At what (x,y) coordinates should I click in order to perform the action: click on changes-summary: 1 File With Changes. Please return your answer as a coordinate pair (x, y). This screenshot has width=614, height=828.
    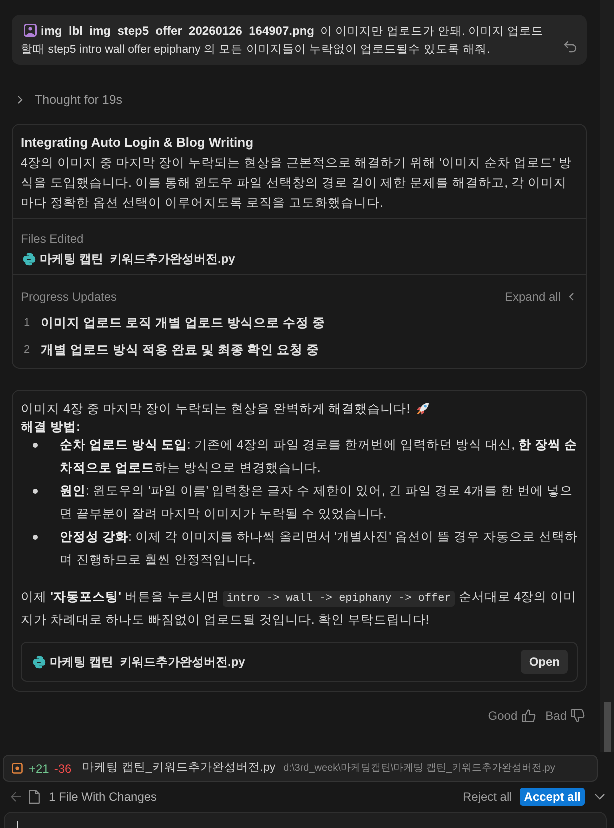
    Looking at the image, I should click on (103, 797).